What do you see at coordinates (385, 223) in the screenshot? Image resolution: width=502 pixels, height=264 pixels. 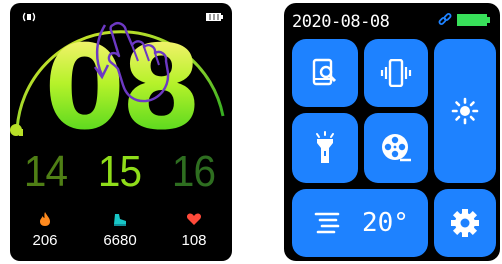 I see `temperature-value: 20°` at bounding box center [385, 223].